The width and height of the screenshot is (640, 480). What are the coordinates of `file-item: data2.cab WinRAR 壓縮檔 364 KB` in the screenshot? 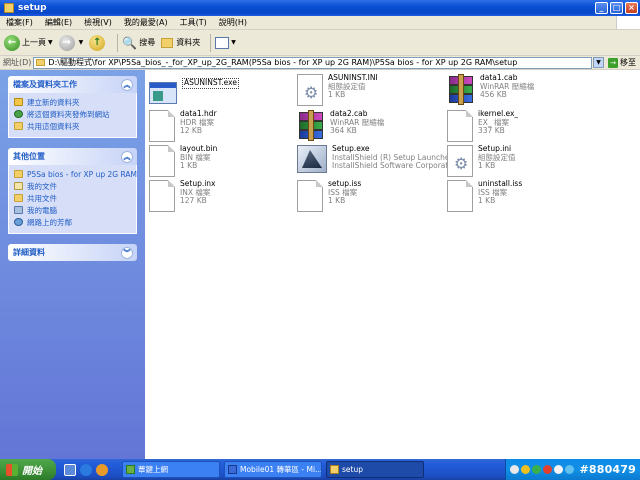 It's located at (372, 130).